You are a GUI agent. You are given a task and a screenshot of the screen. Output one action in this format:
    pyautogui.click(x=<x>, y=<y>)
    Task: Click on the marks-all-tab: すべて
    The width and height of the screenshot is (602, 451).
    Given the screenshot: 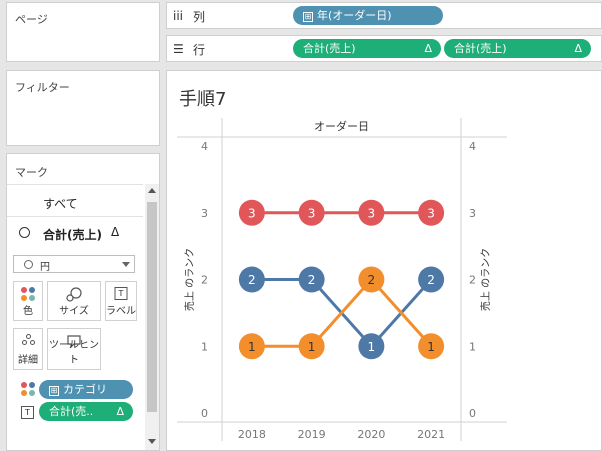 What is the action you would take?
    pyautogui.click(x=75, y=200)
    